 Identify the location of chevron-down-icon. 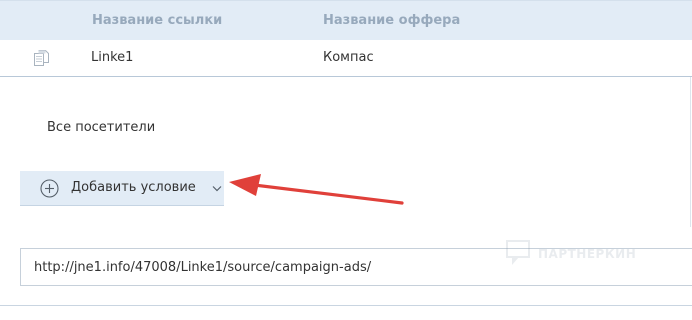
(217, 189).